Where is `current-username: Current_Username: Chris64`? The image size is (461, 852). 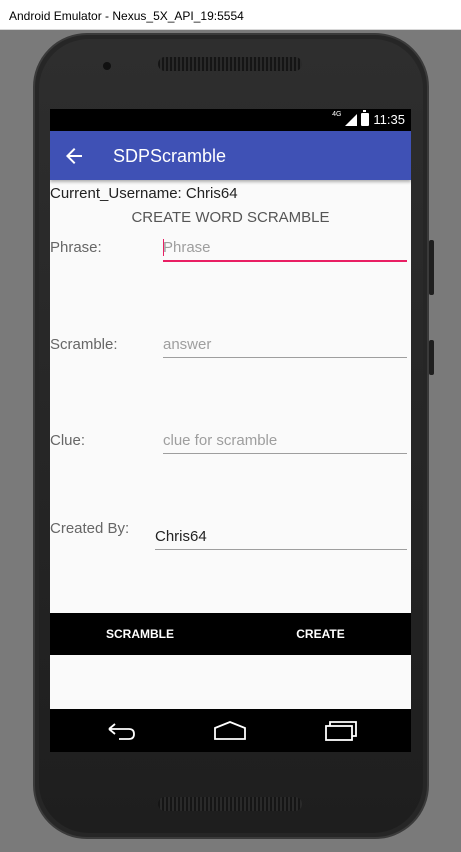 current-username: Current_Username: Chris64 is located at coordinates (144, 193).